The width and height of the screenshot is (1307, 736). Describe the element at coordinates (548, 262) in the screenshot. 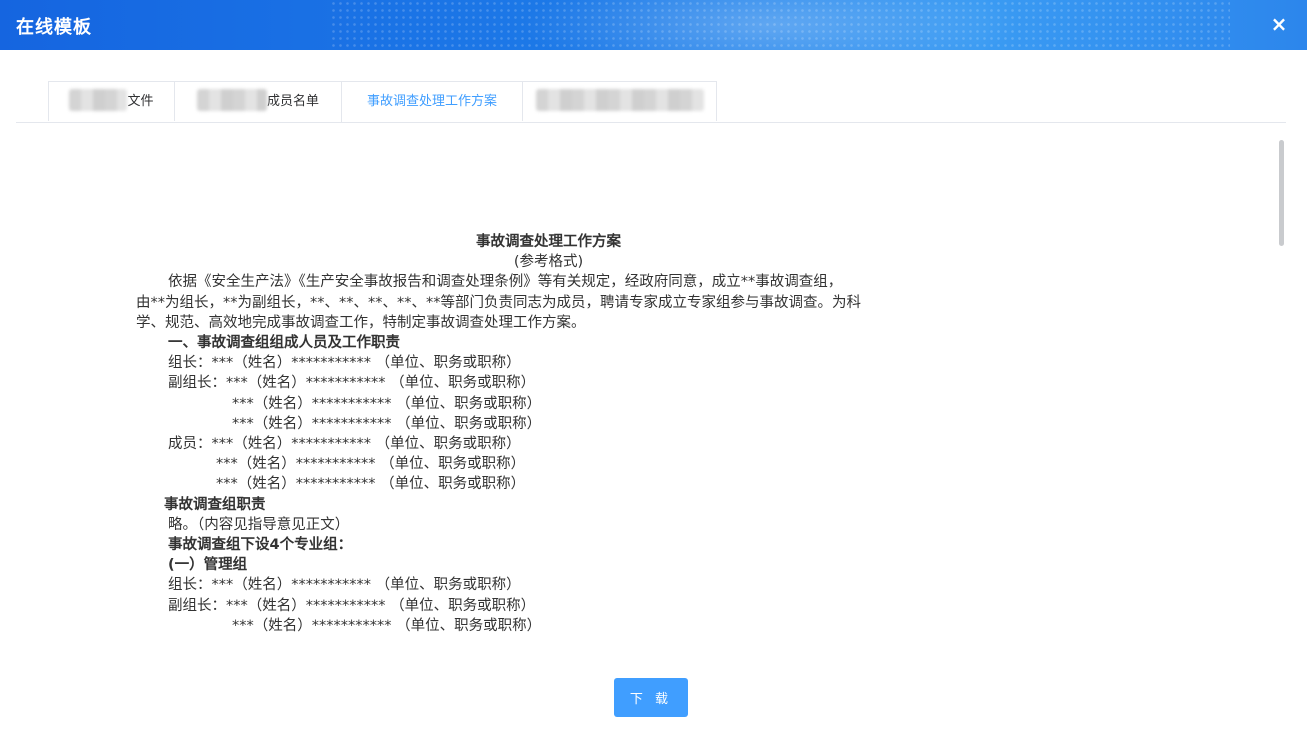

I see `document-subtitle: (参考格式)` at that location.